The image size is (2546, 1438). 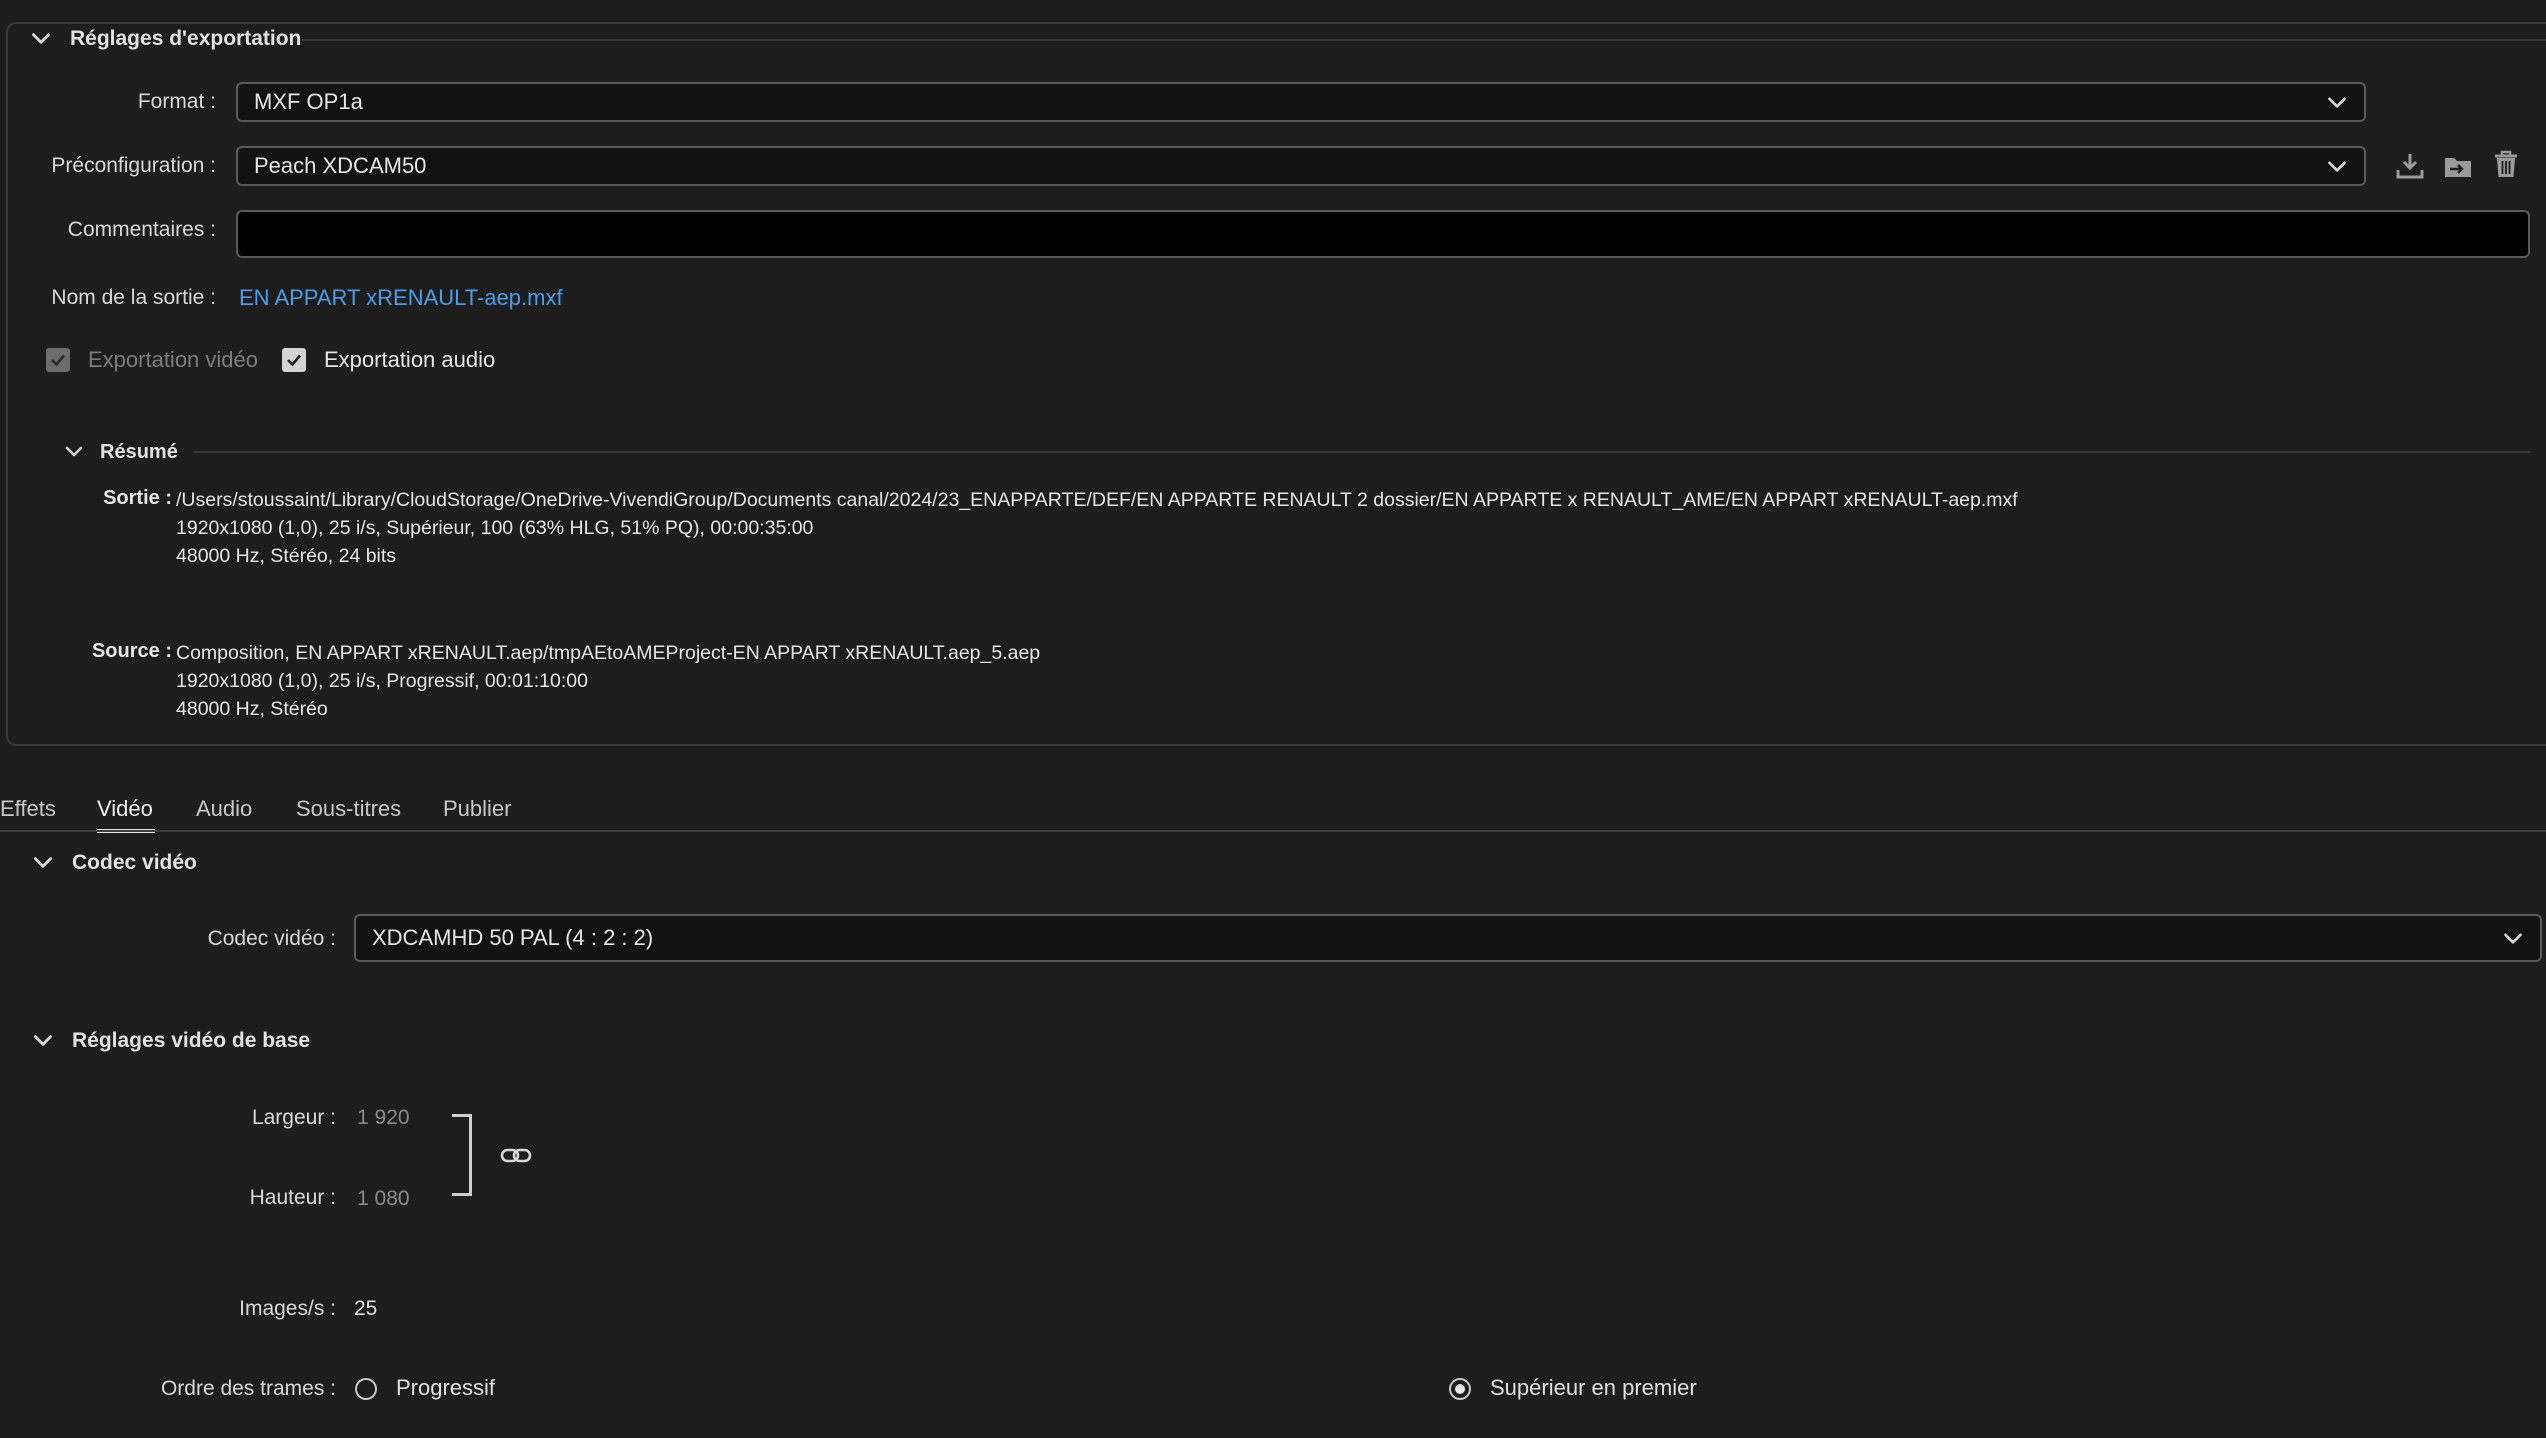 I want to click on comments-label: Commentaires :, so click(x=141, y=229).